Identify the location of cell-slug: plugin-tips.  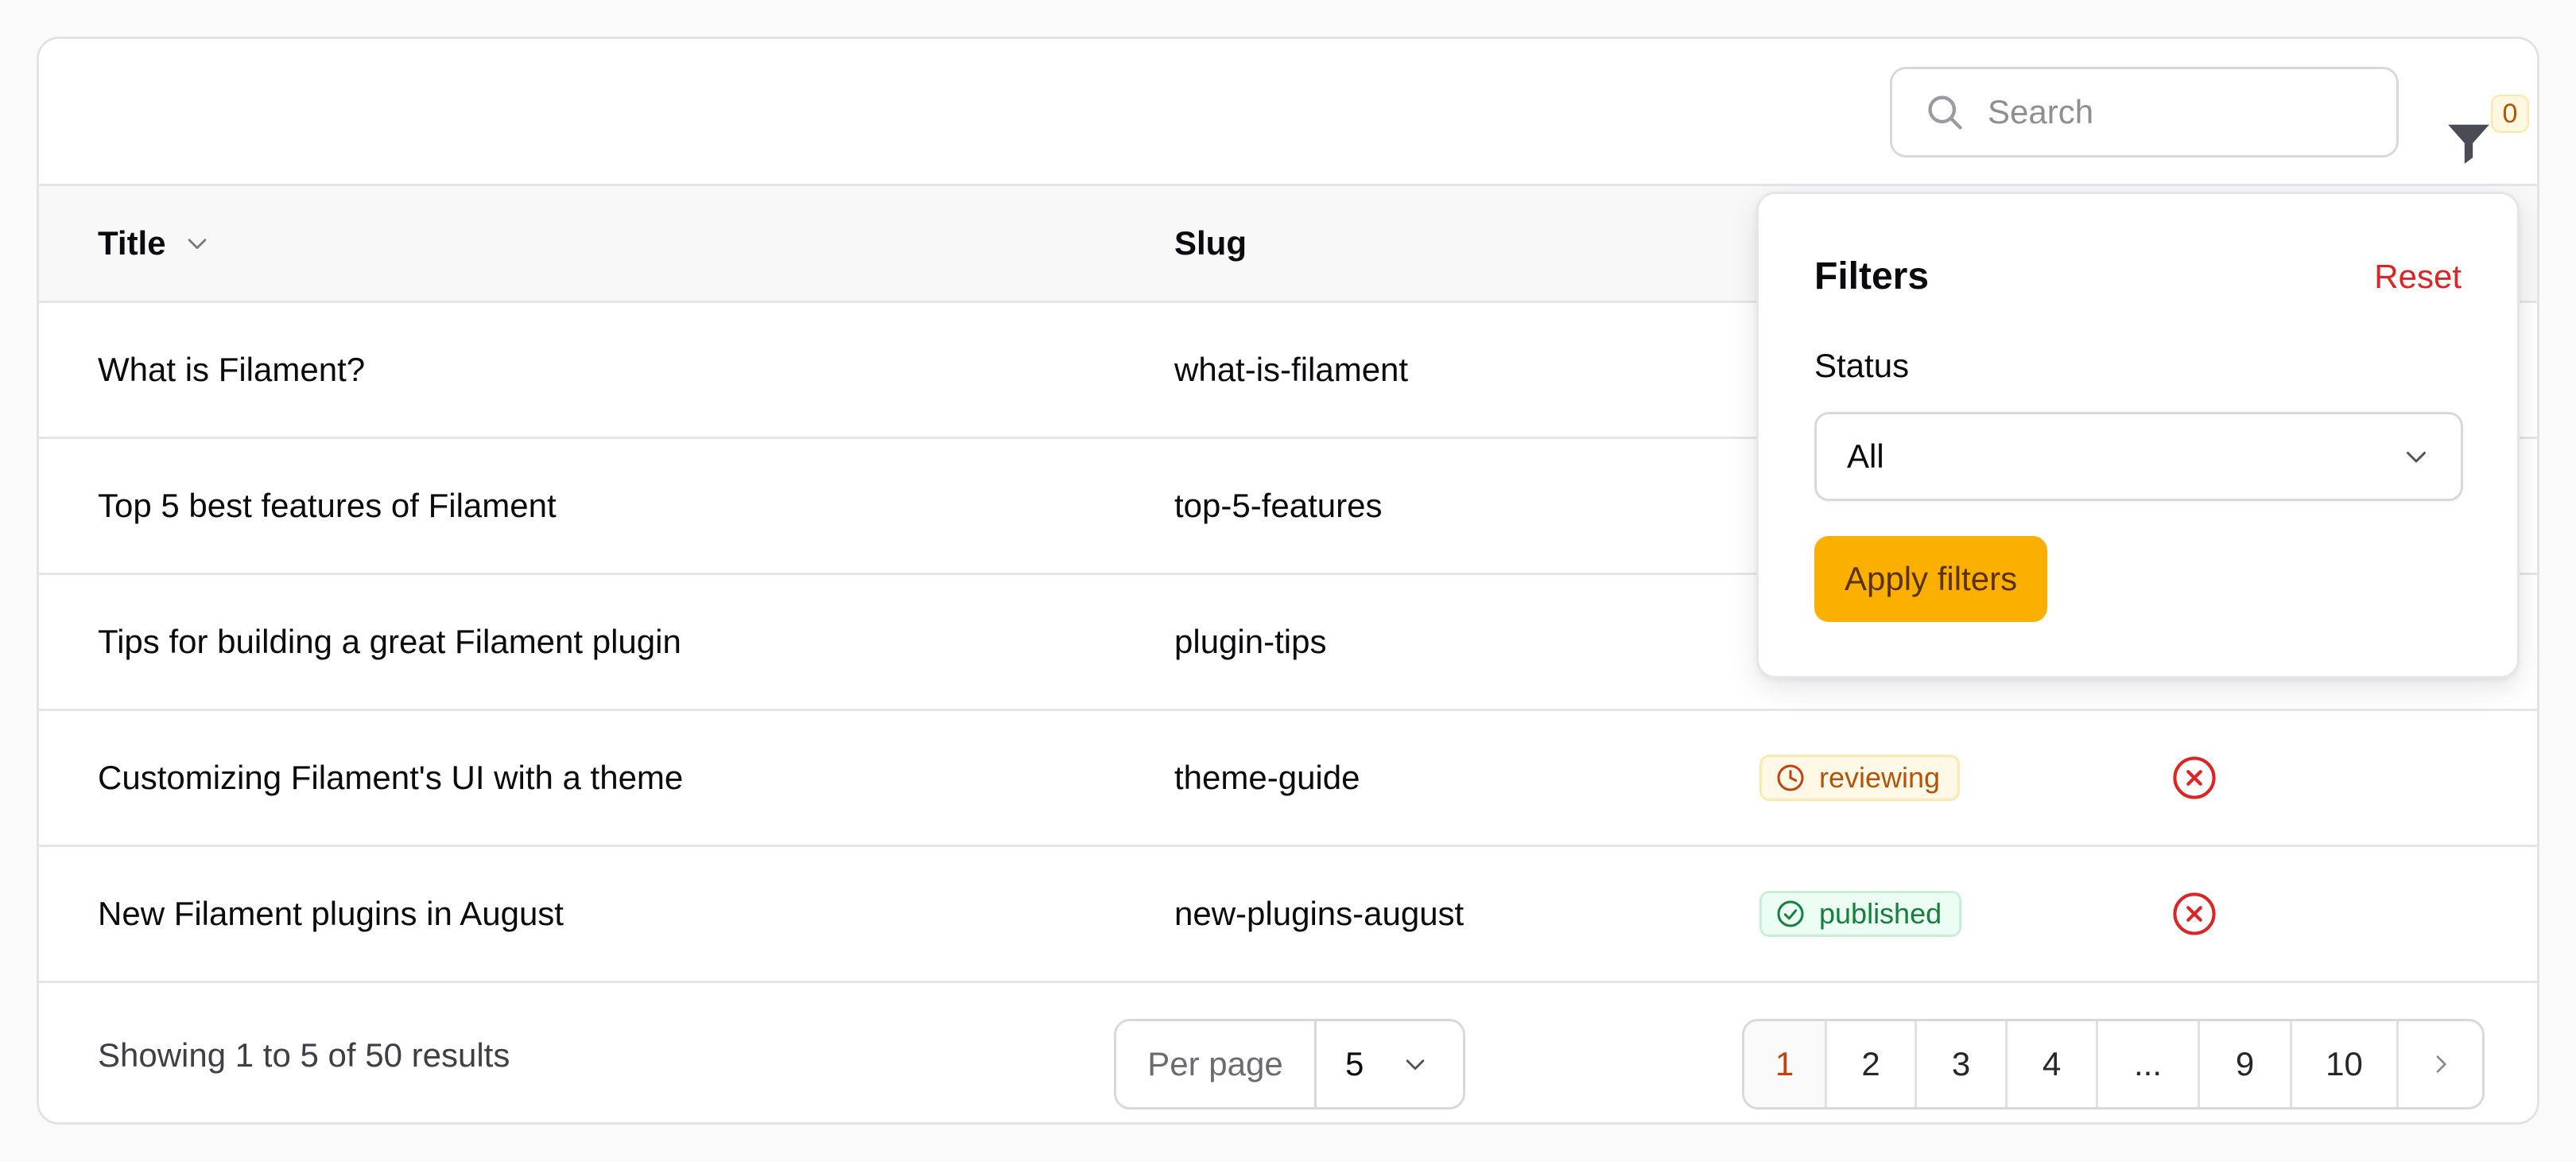
(1250, 641).